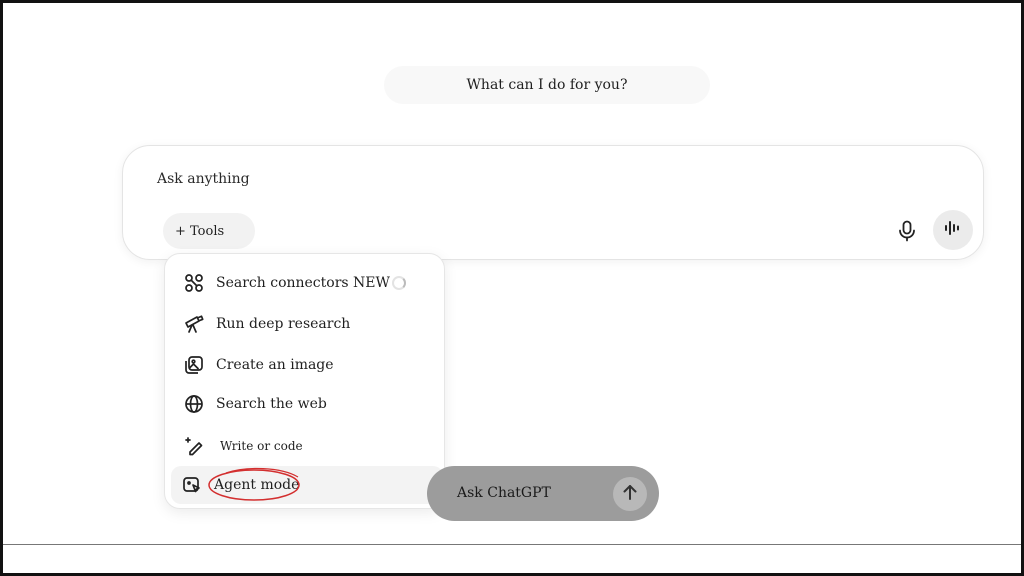  I want to click on connectors-icon, so click(194, 283).